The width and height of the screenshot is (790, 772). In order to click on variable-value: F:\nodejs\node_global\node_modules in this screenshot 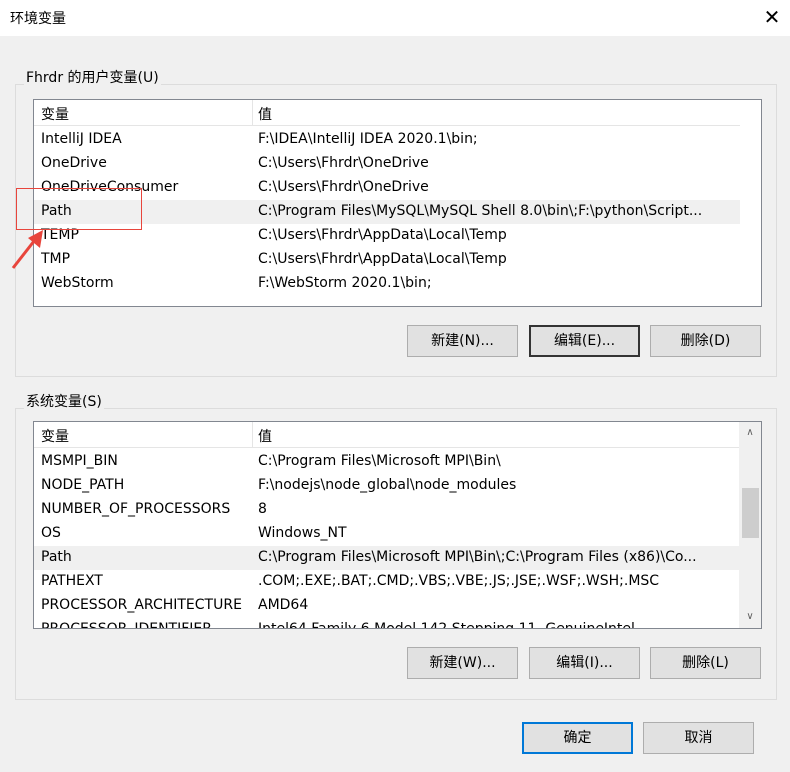, I will do `click(387, 485)`.